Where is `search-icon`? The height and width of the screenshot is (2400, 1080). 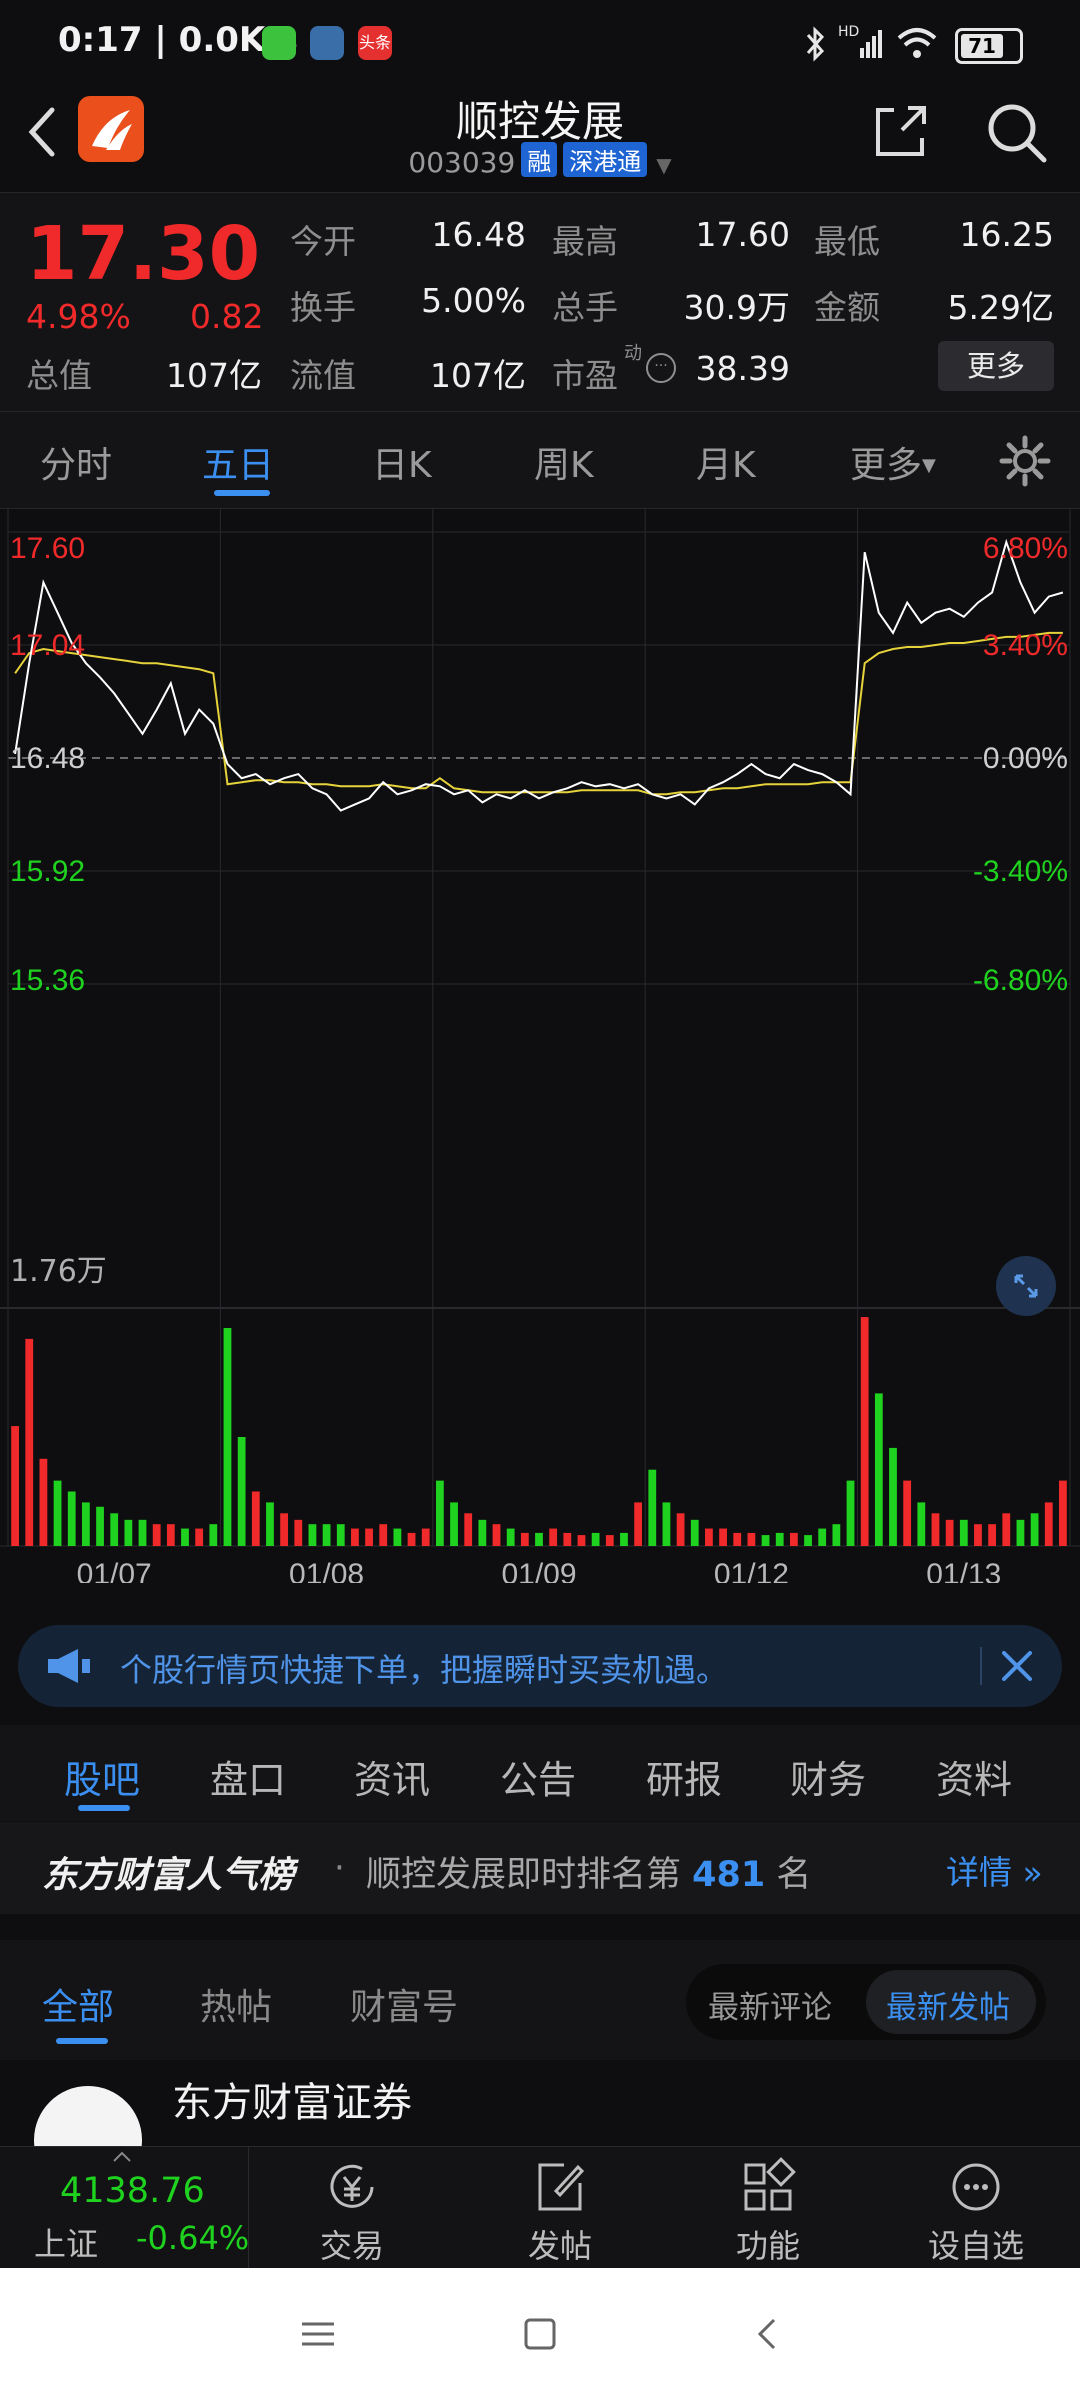 search-icon is located at coordinates (1016, 132).